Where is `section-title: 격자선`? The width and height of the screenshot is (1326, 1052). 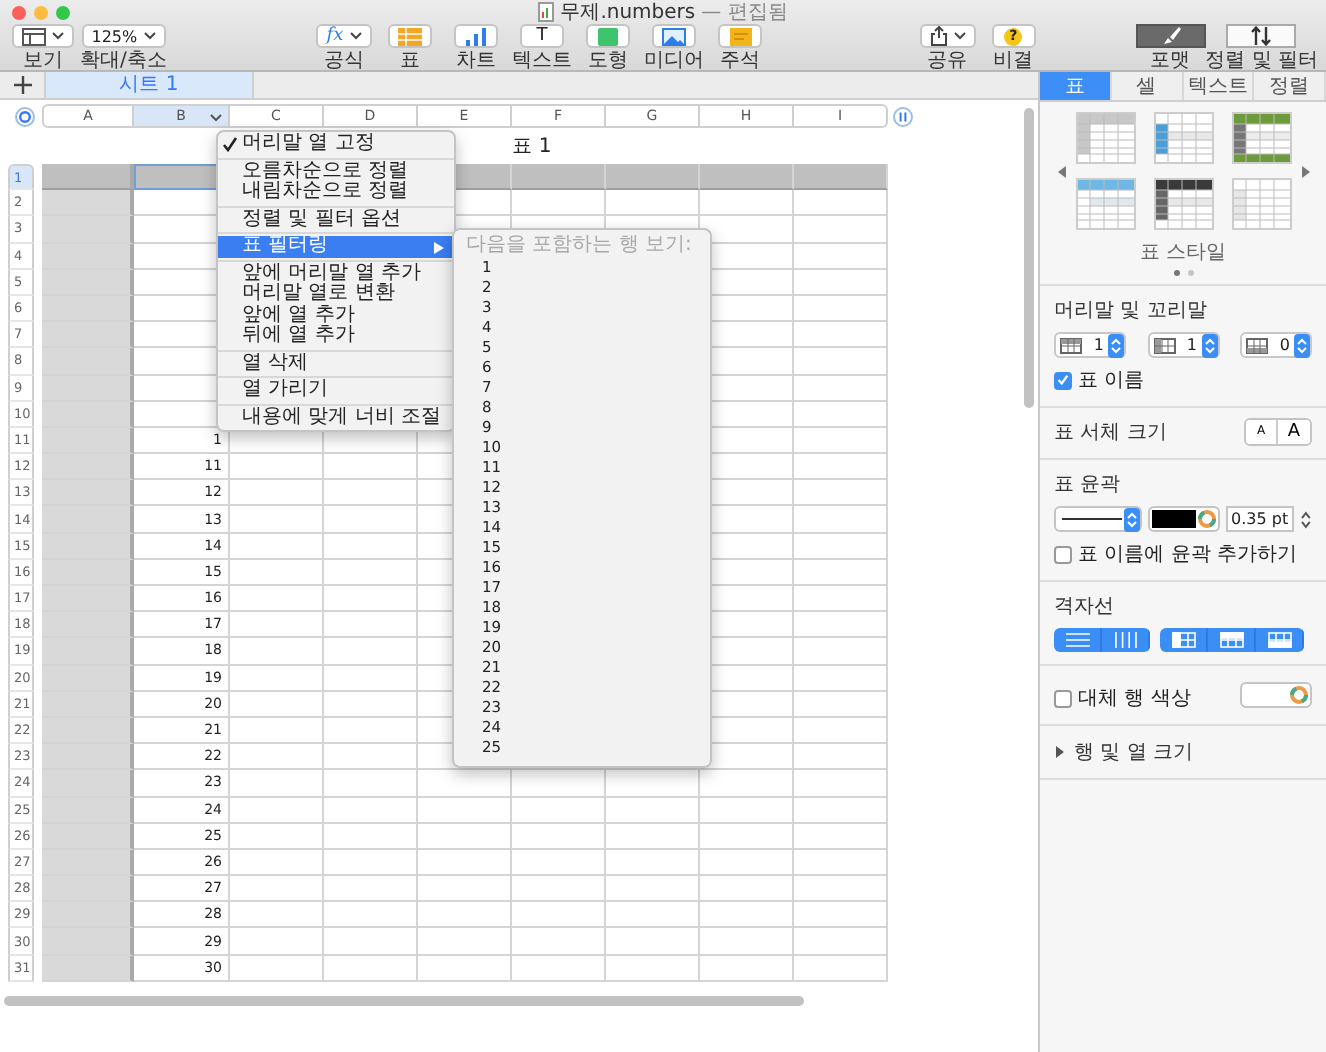 section-title: 격자선 is located at coordinates (1085, 607).